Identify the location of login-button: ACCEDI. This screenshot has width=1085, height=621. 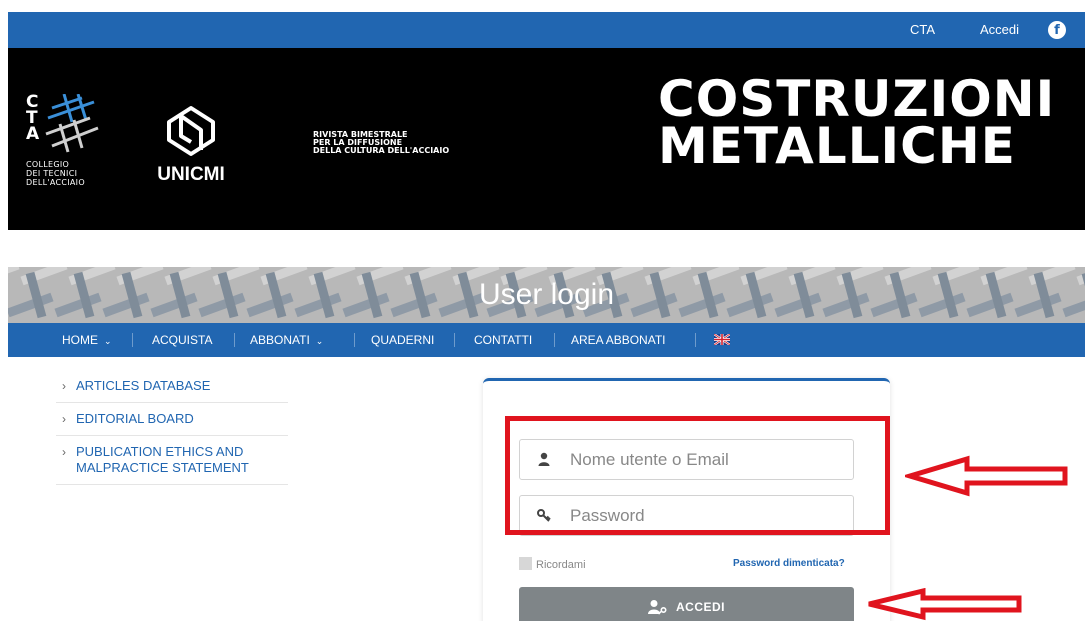
(686, 604).